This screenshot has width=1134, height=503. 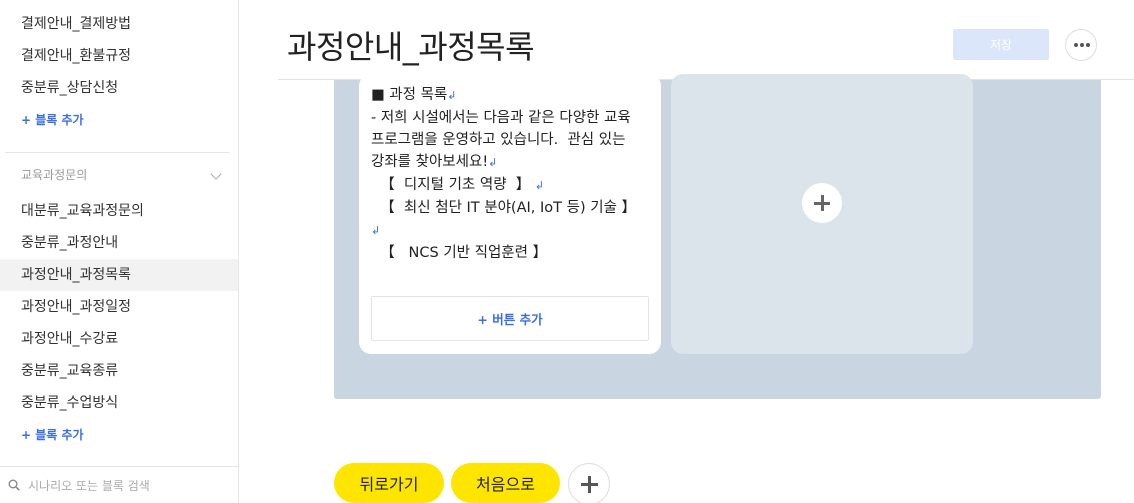 What do you see at coordinates (409, 95) in the screenshot?
I see `card-line: ■ 과정 목록` at bounding box center [409, 95].